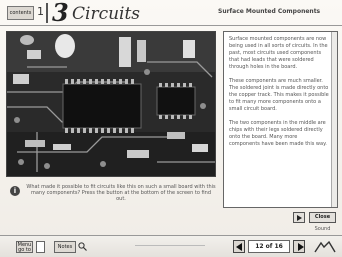 The image size is (342, 257). I want to click on pen-icon, so click(325, 246).